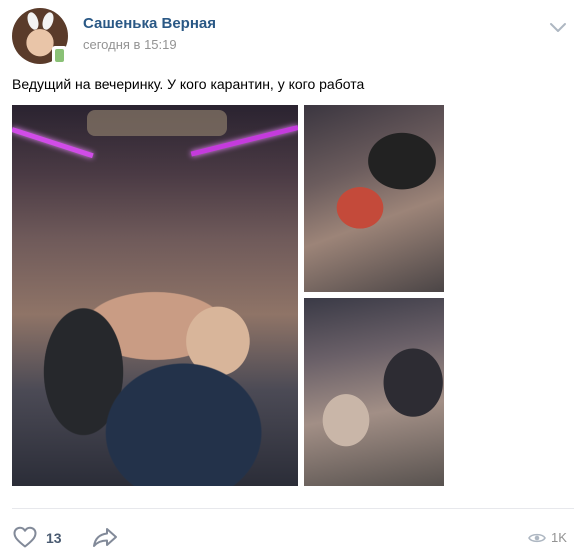  What do you see at coordinates (48, 21) in the screenshot?
I see `bunny-ear-right` at bounding box center [48, 21].